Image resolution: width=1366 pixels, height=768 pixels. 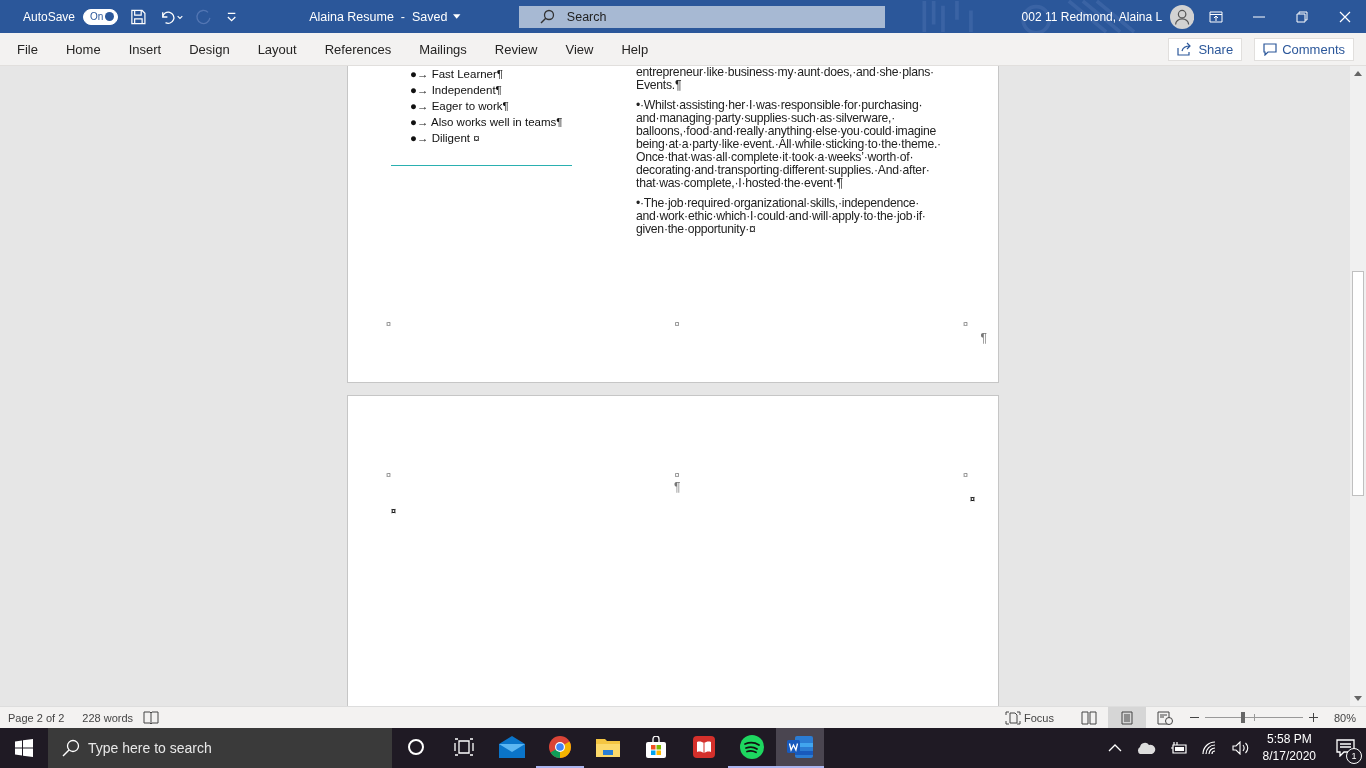 What do you see at coordinates (1088, 717) in the screenshot?
I see `book-icon` at bounding box center [1088, 717].